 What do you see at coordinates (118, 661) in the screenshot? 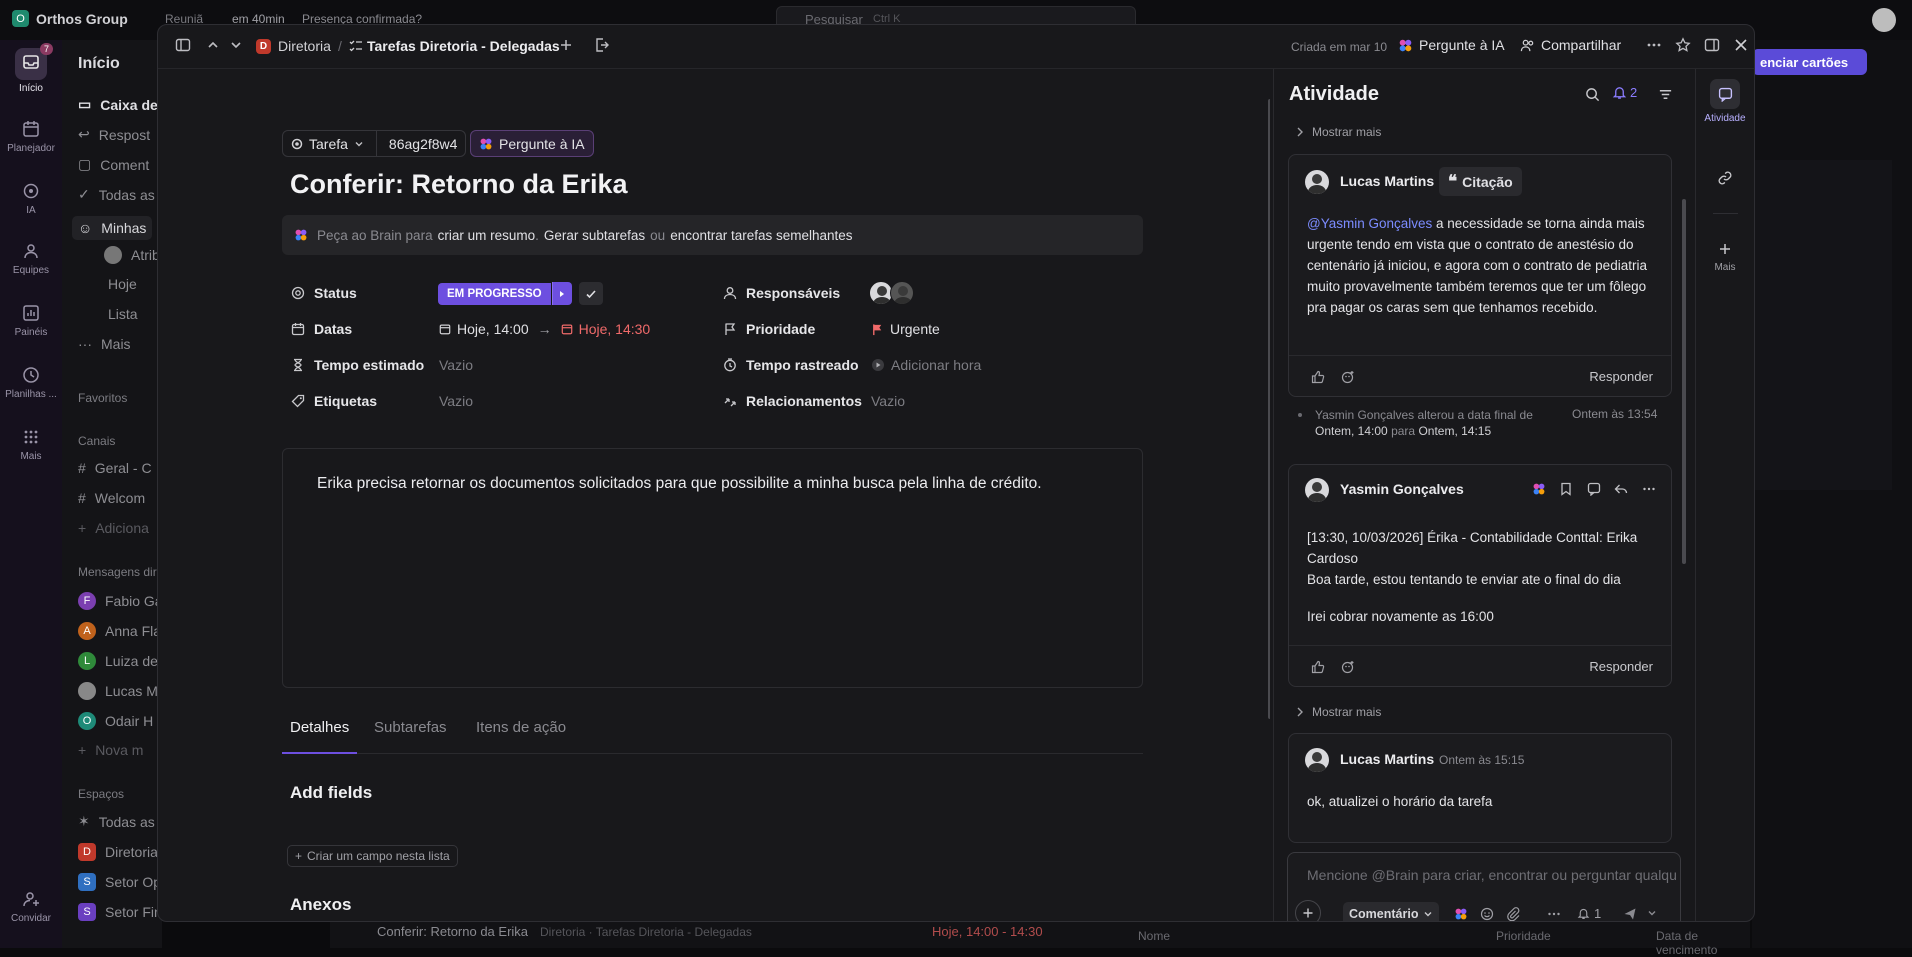
I see `dm-item: L Luiza de` at bounding box center [118, 661].